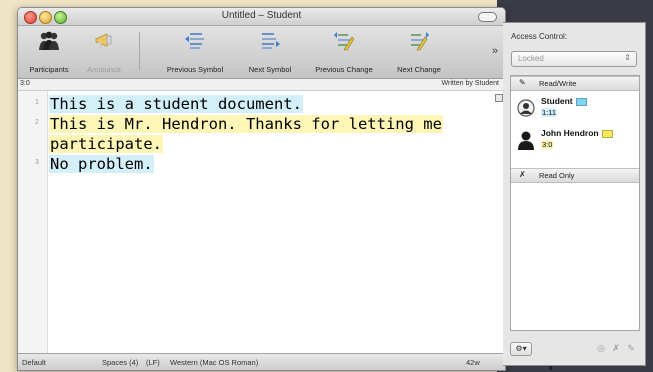 Image resolution: width=653 pixels, height=372 pixels. I want to click on next-symbol-icon, so click(271, 41).